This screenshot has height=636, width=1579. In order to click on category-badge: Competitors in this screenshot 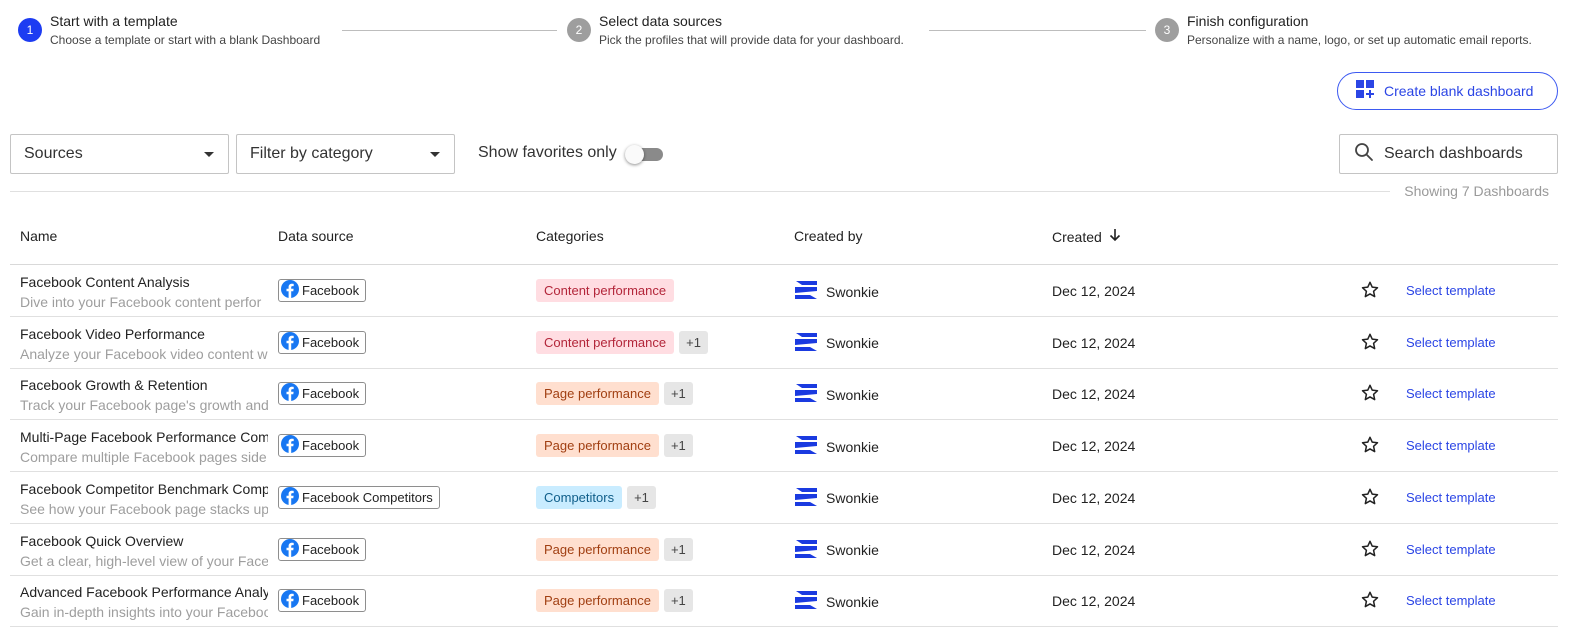, I will do `click(579, 497)`.